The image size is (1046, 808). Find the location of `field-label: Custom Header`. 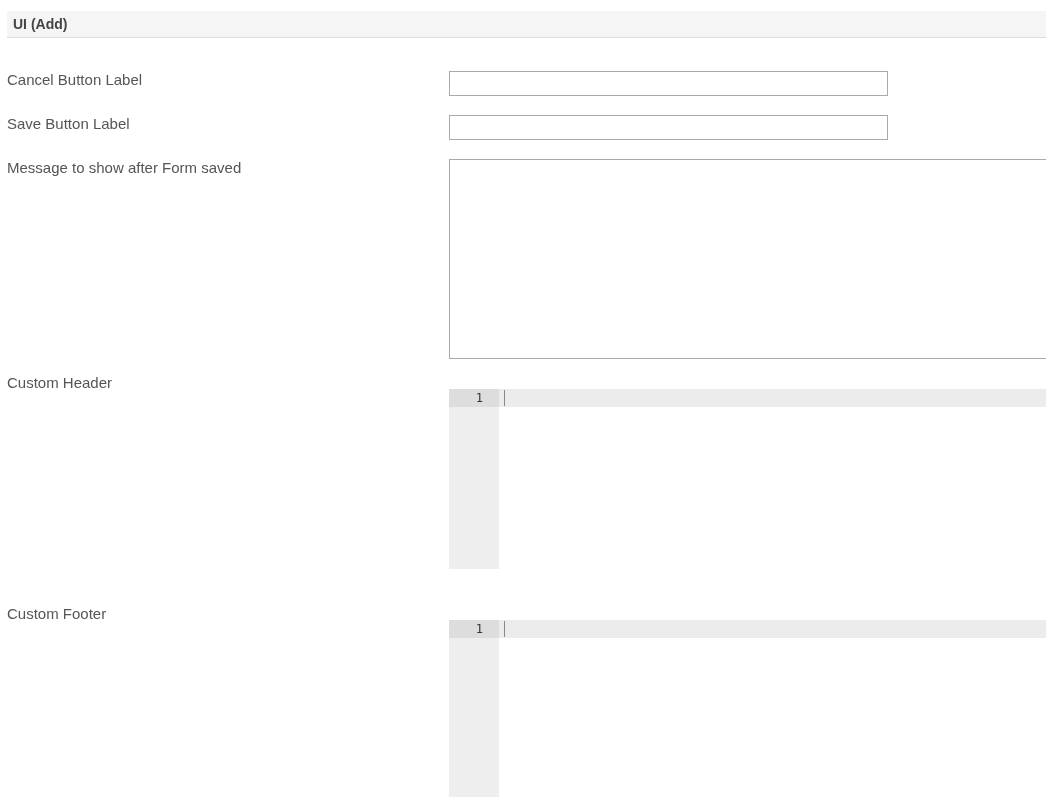

field-label: Custom Header is located at coordinates (60, 383).